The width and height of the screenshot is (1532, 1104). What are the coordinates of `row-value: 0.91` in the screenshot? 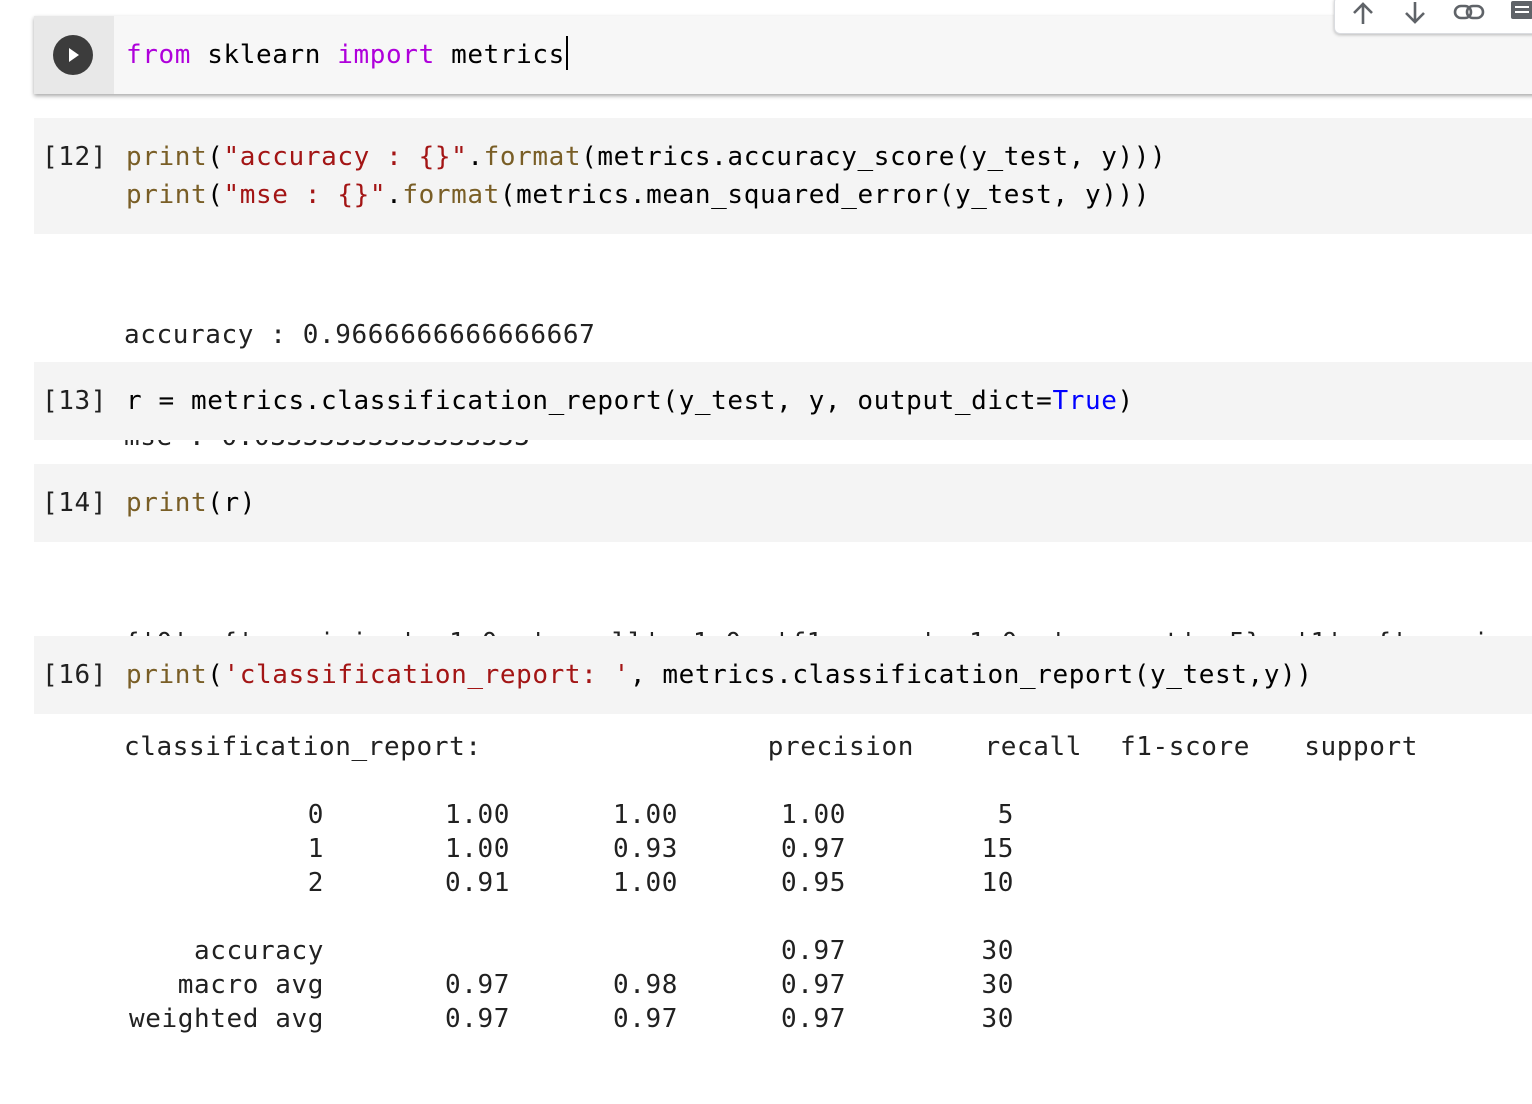 It's located at (477, 883).